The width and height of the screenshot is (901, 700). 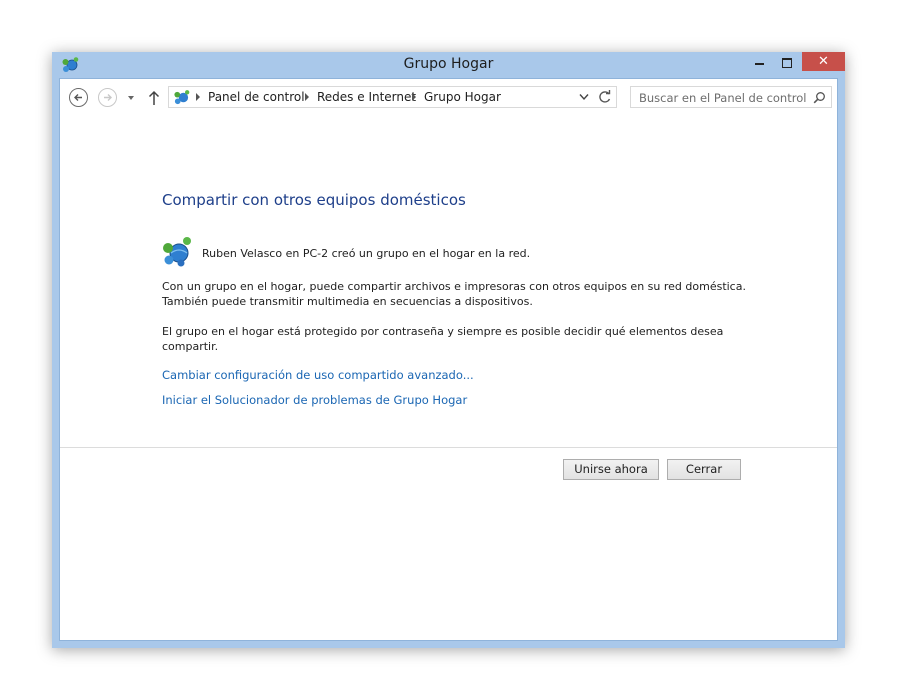 What do you see at coordinates (462, 97) in the screenshot?
I see `breadcrumb-grupo-hogar: Grupo Hogar` at bounding box center [462, 97].